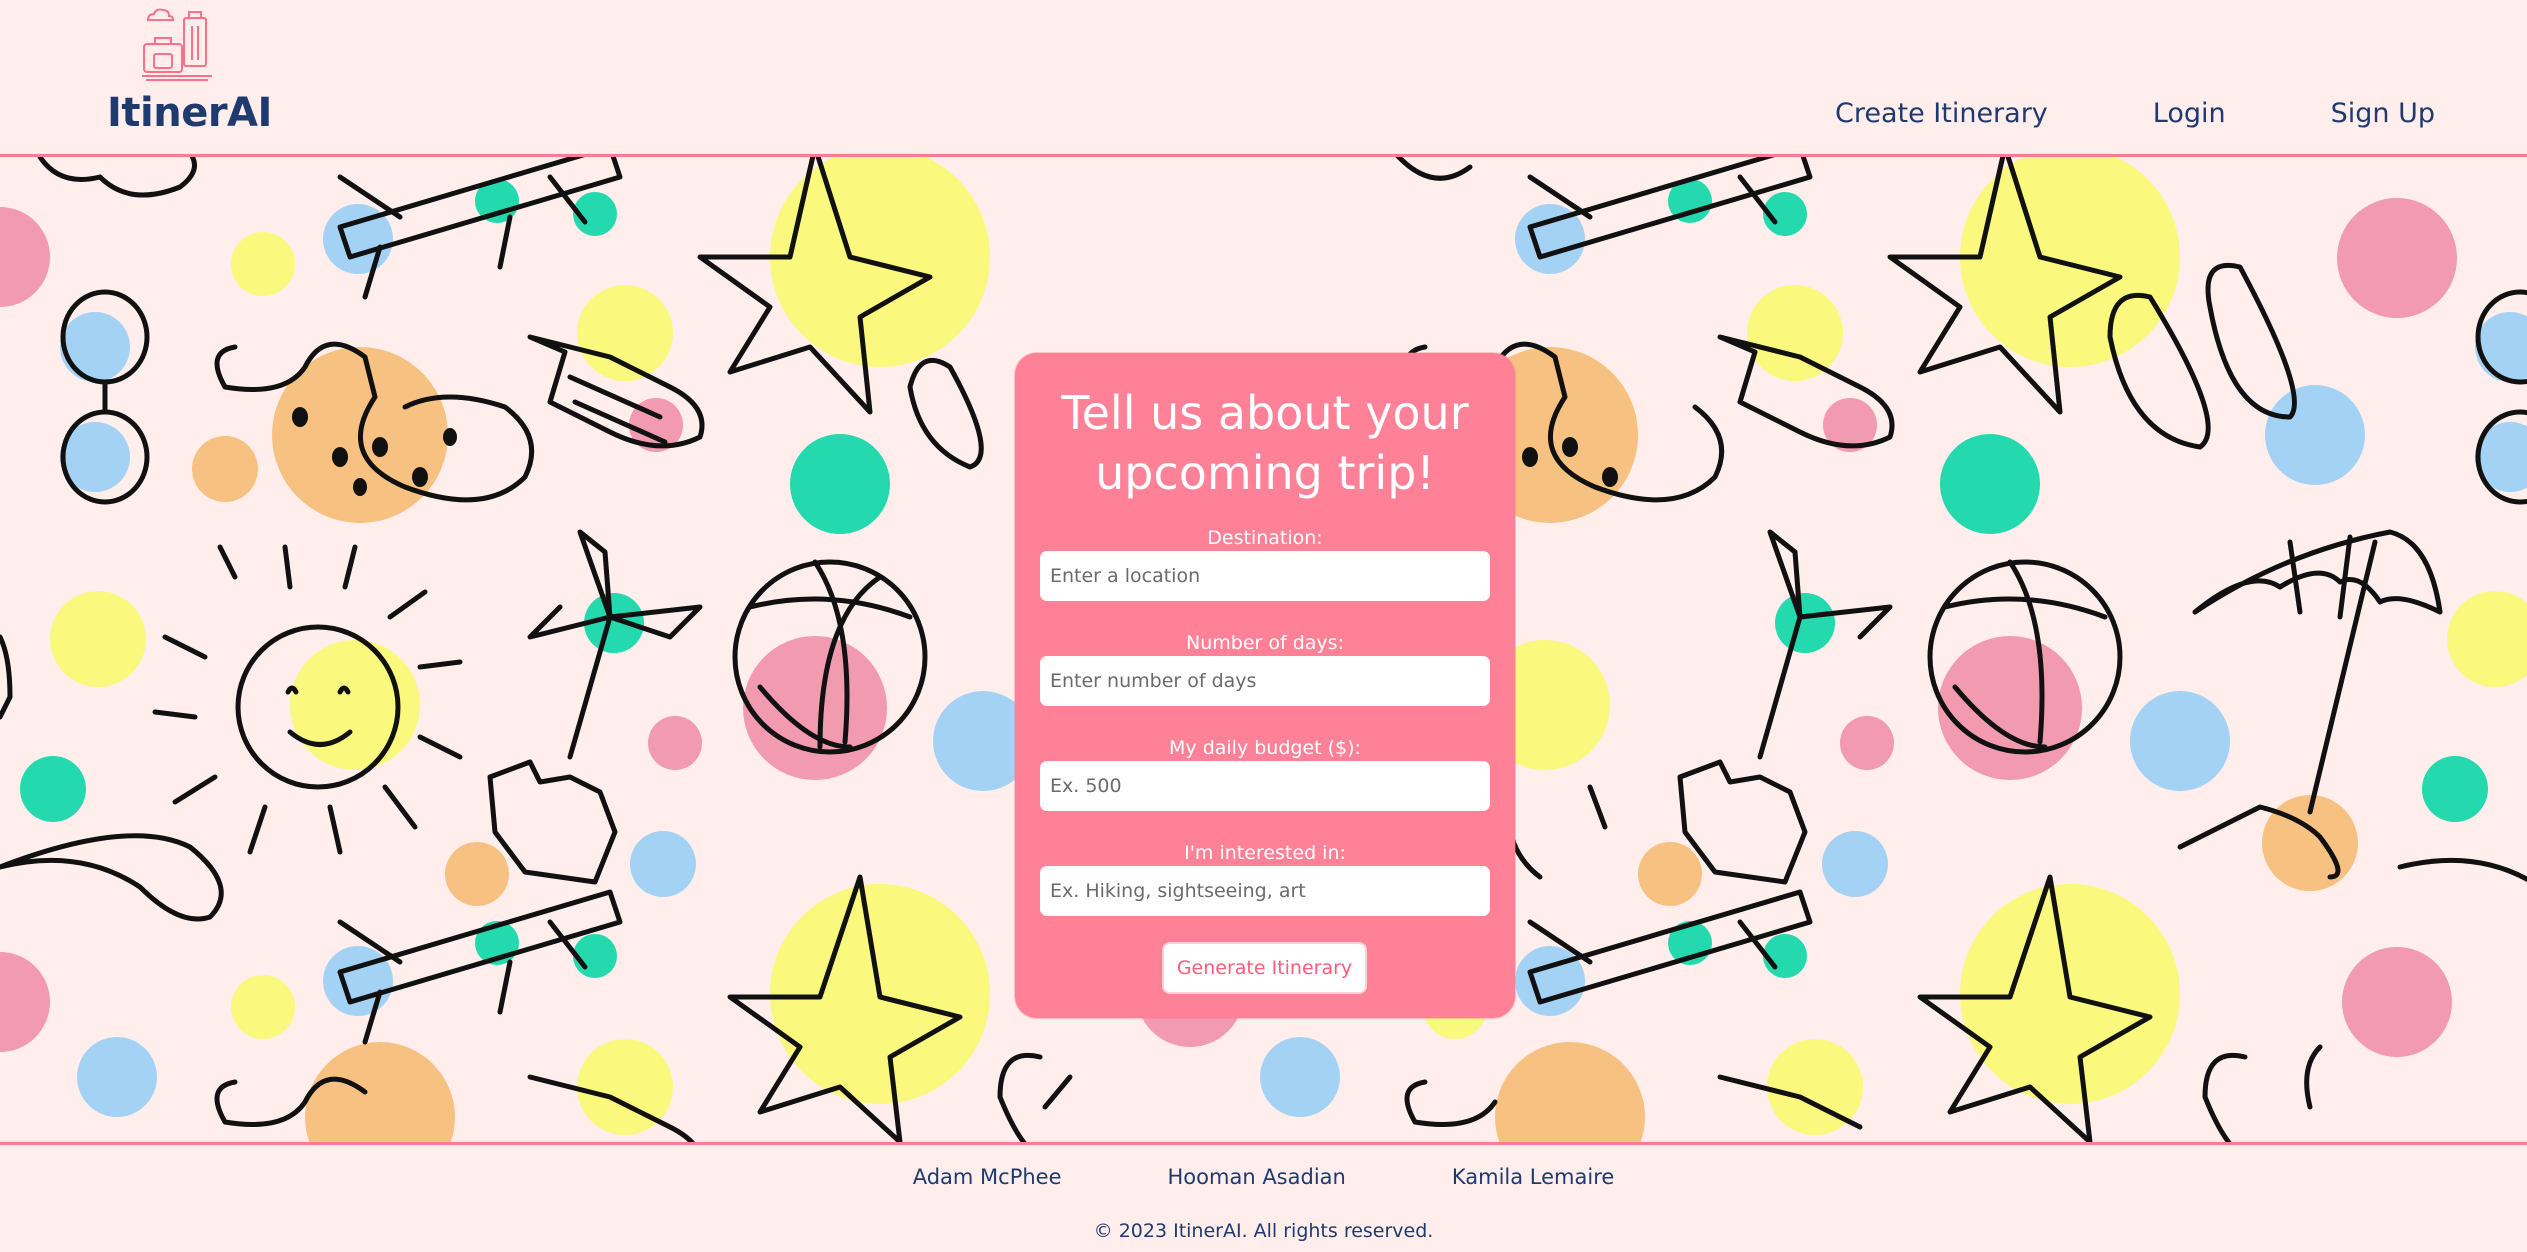 Image resolution: width=2527 pixels, height=1252 pixels. I want to click on site-header: ItinerAI Create Itinerary Login Sign Up, so click(1263, 78).